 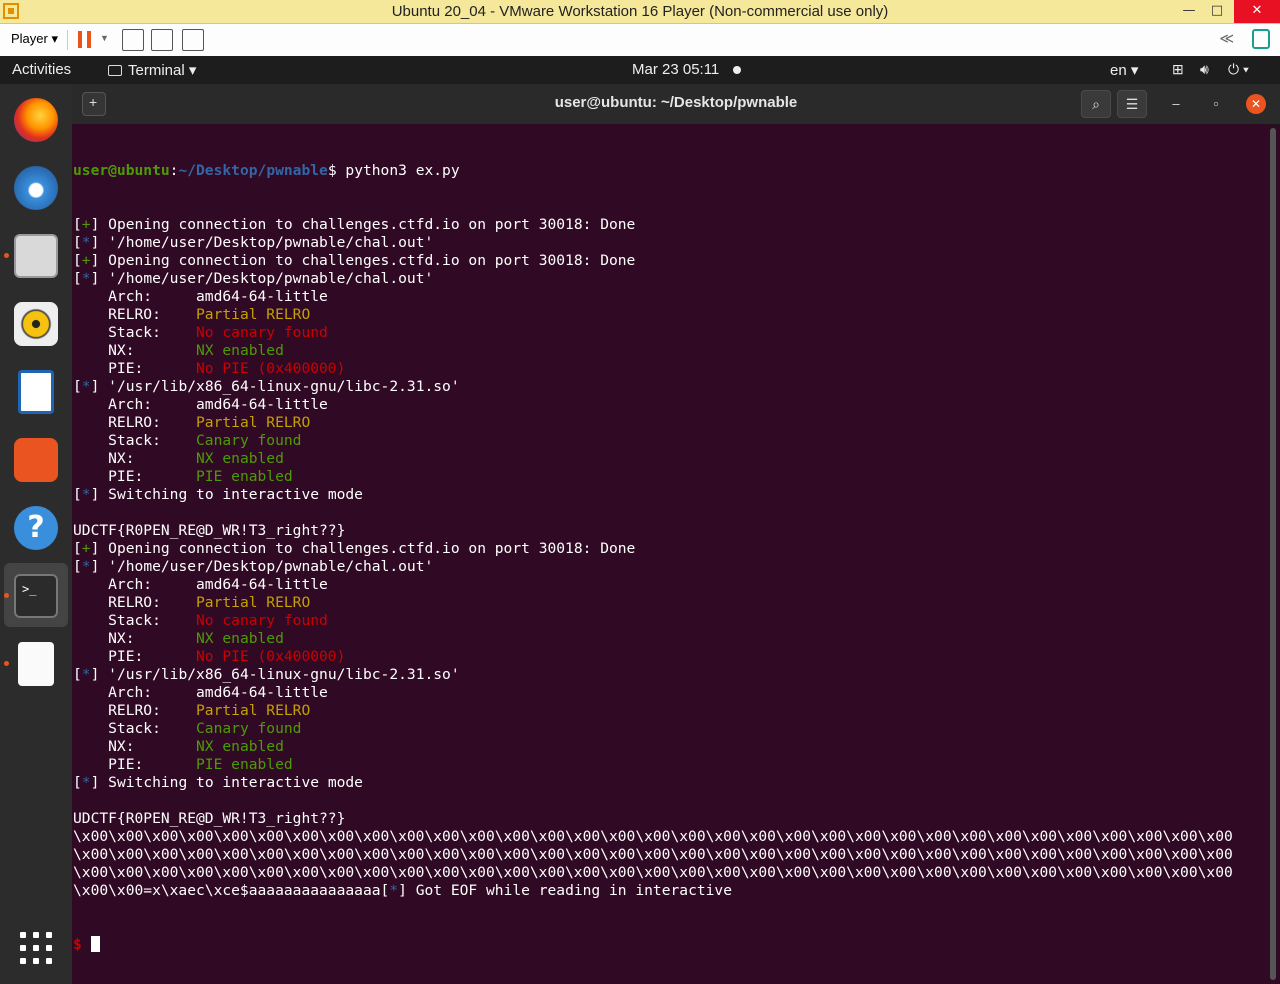 I want to click on chevron-down-icon: ▼, so click(x=104, y=38).